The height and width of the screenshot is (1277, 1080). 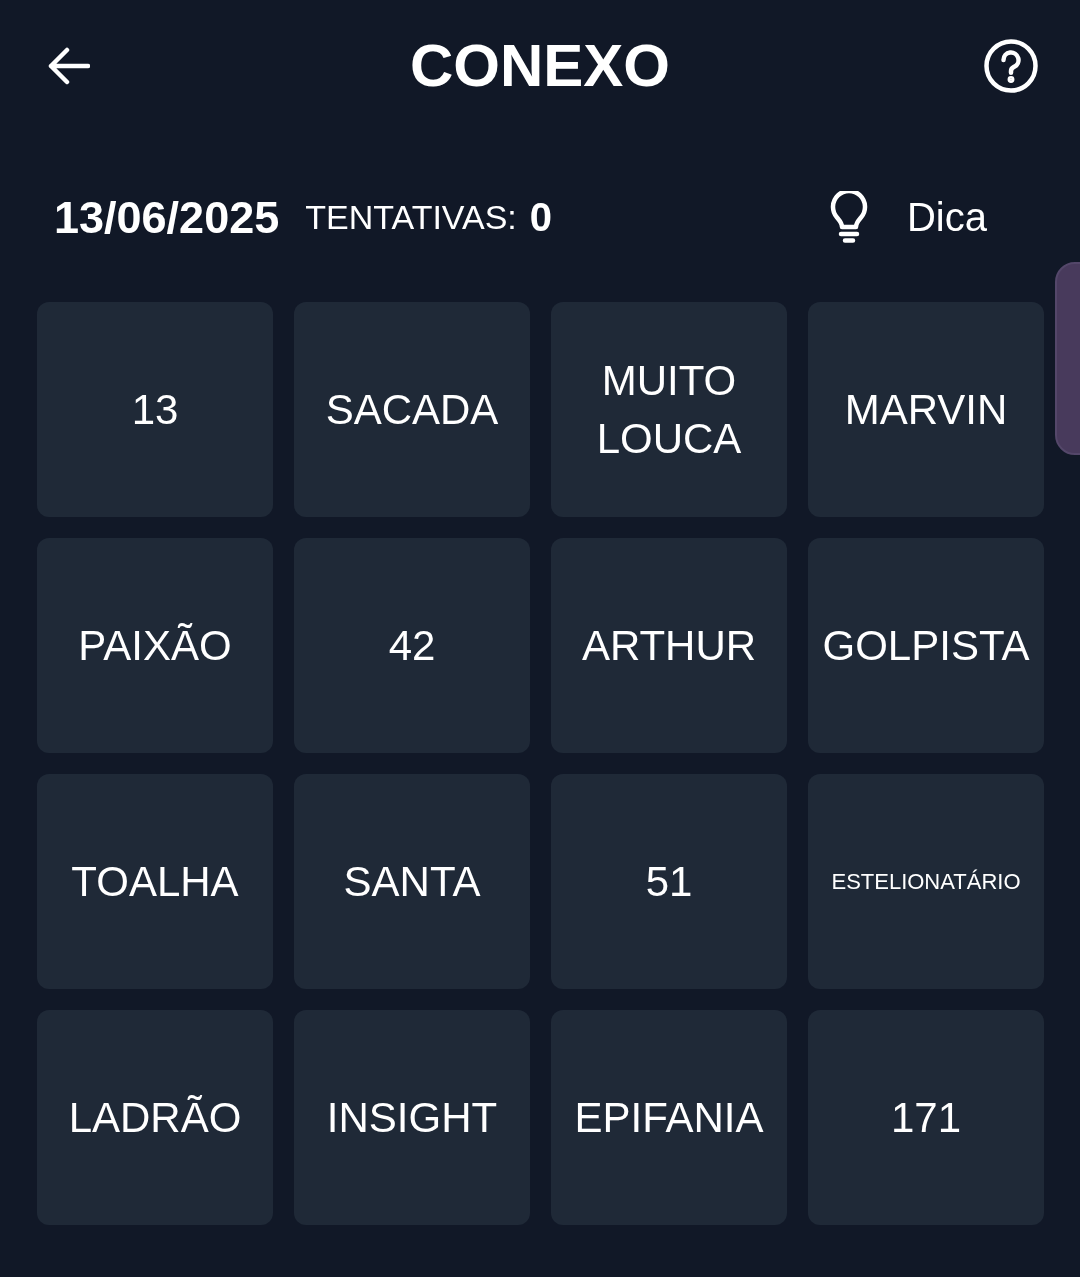 What do you see at coordinates (669, 881) in the screenshot?
I see `word-tile: 51` at bounding box center [669, 881].